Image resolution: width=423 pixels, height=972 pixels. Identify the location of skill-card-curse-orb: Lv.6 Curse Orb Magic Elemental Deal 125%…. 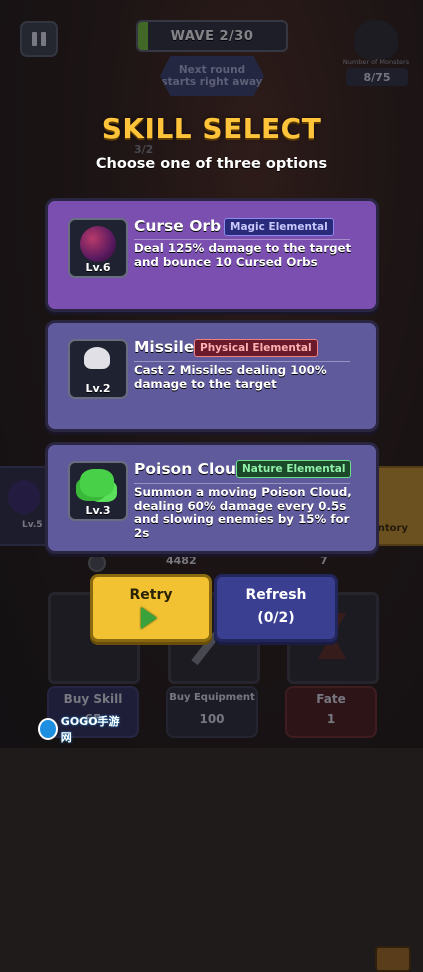
(212, 255).